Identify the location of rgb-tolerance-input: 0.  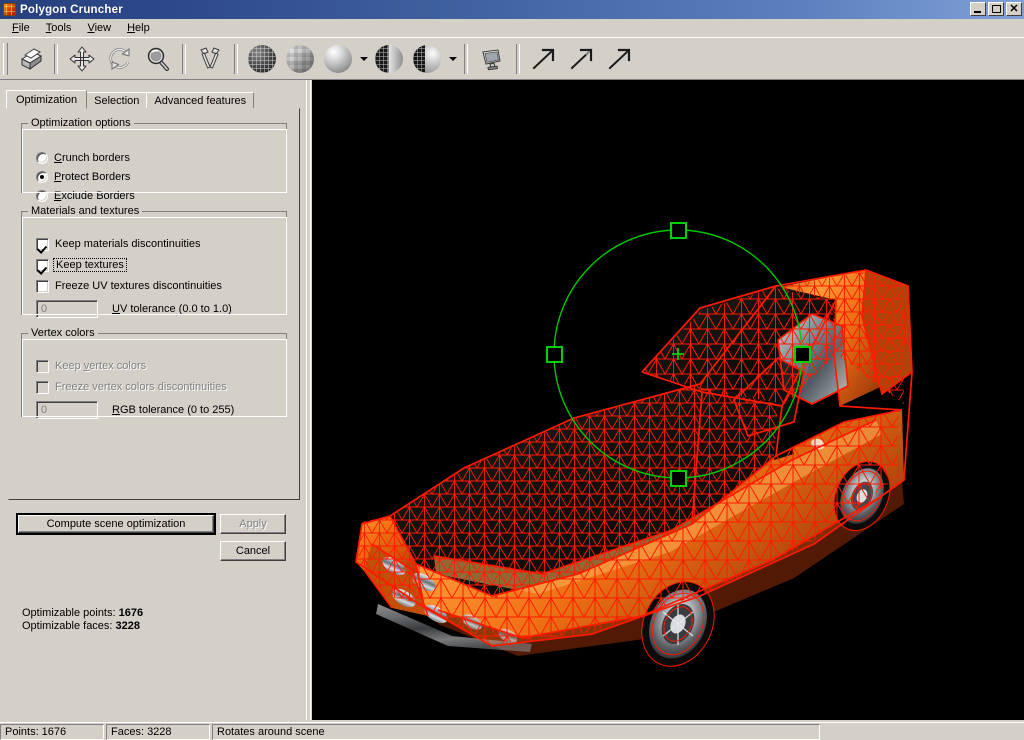
(67, 410).